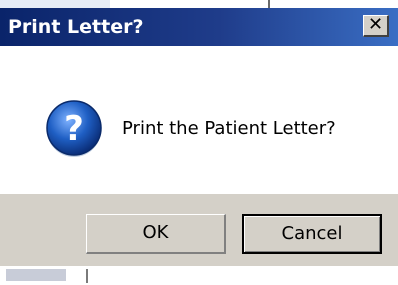 The width and height of the screenshot is (398, 285). Describe the element at coordinates (199, 4) in the screenshot. I see `background-window-top` at that location.